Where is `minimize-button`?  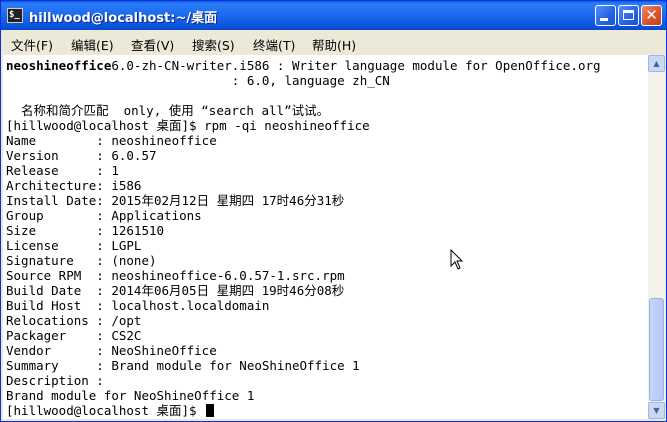
minimize-button is located at coordinates (605, 15).